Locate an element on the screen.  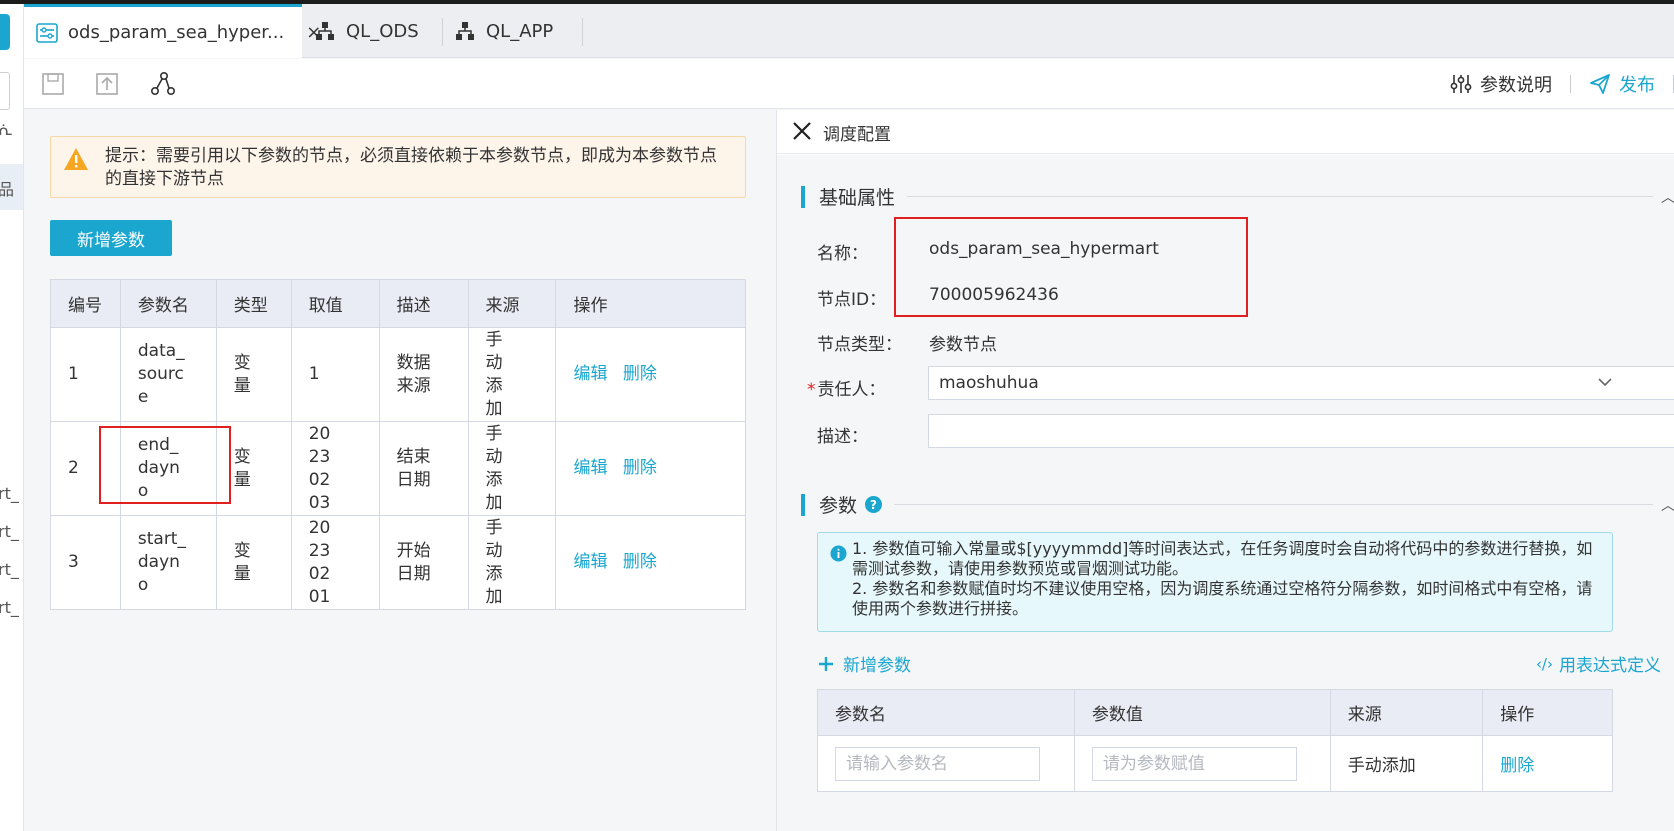
table-row: 1 data_source 变量 1 数据来源 手动添加 编辑 删除 is located at coordinates (398, 374).